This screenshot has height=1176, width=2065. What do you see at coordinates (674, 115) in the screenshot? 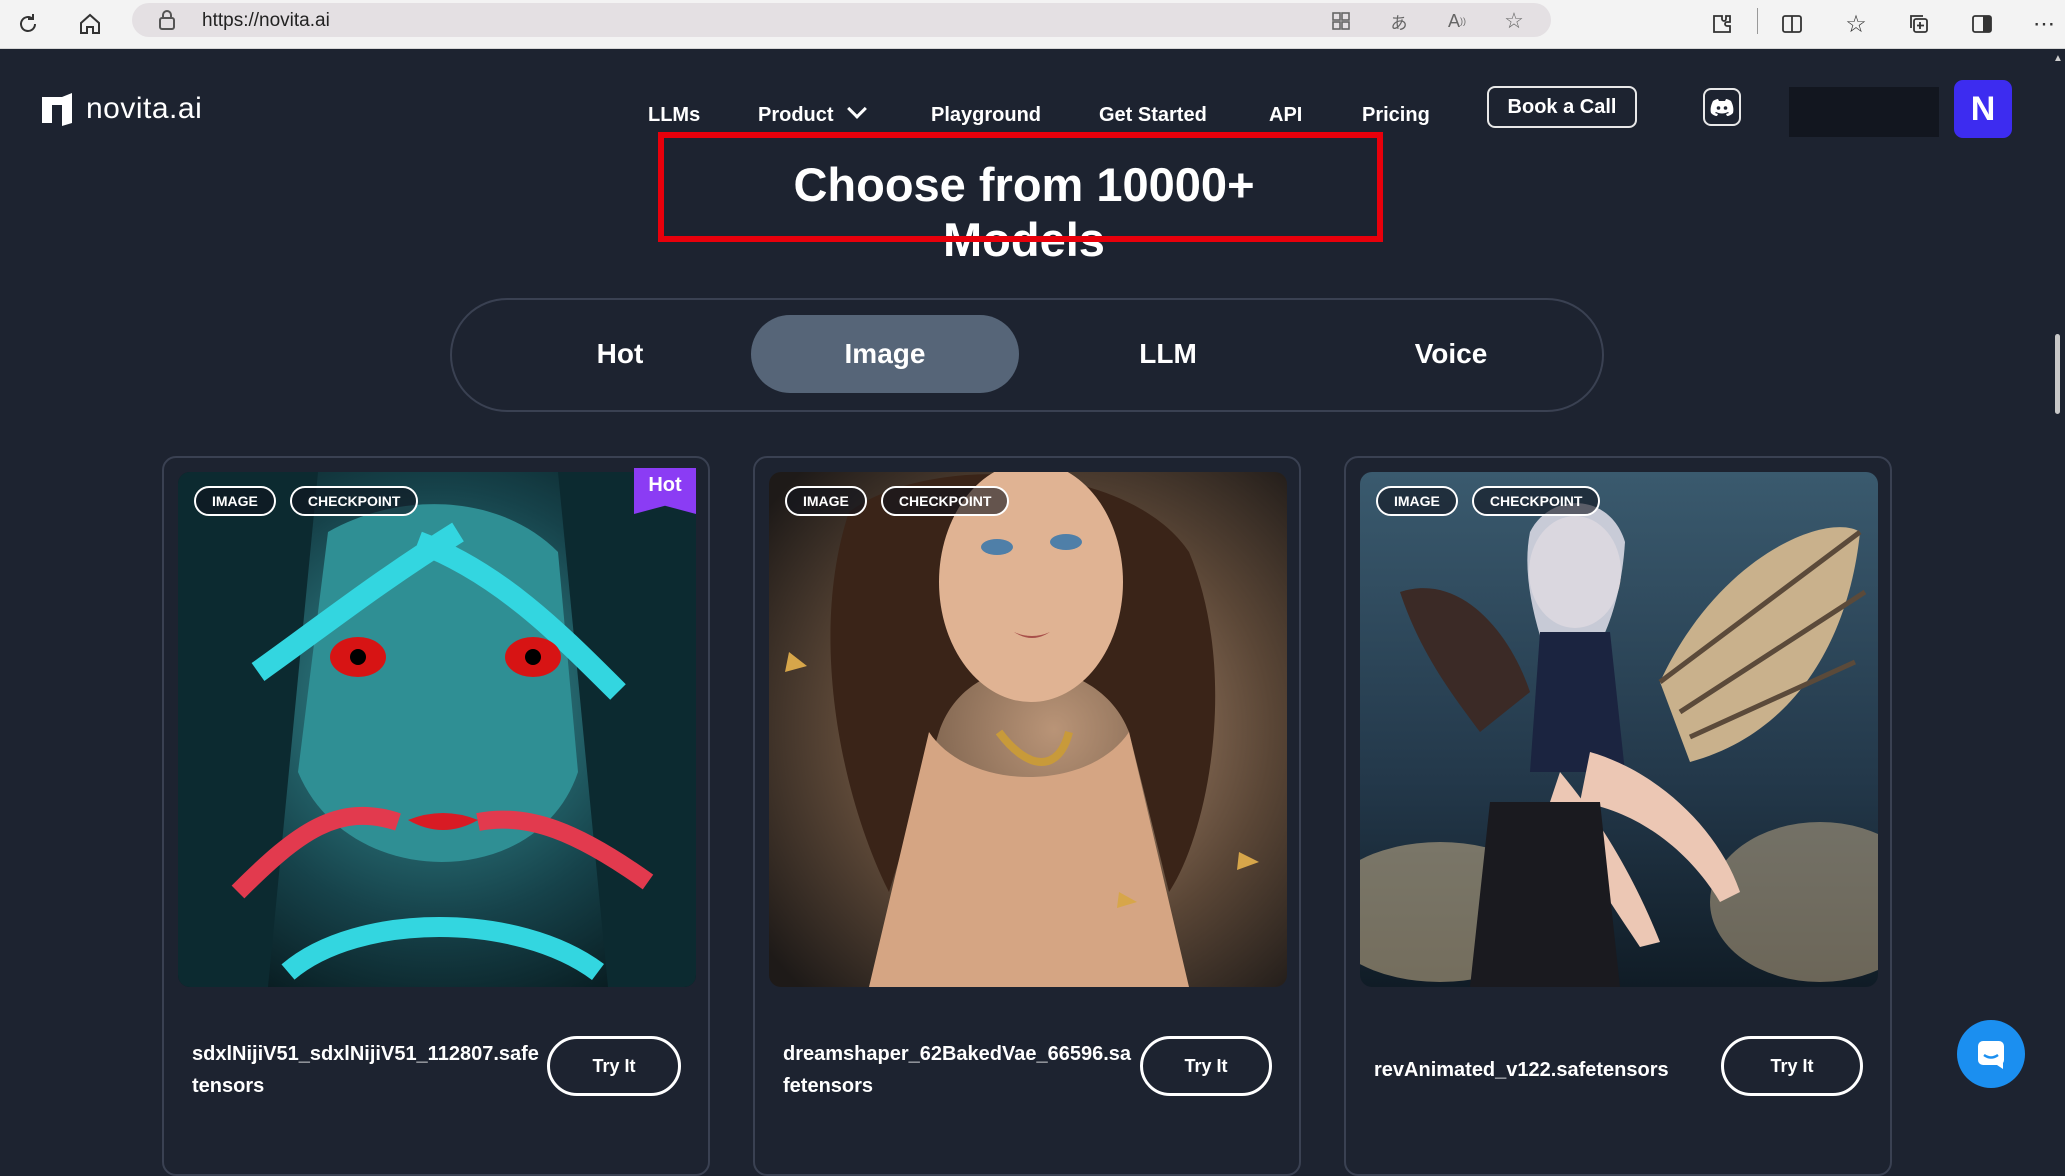
I see `nav-llms: LLMs` at bounding box center [674, 115].